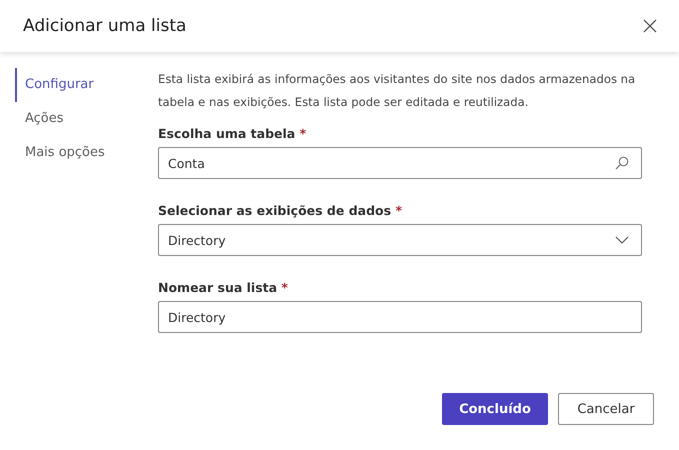 The image size is (679, 450). I want to click on nav-tab: Configurar, so click(54, 85).